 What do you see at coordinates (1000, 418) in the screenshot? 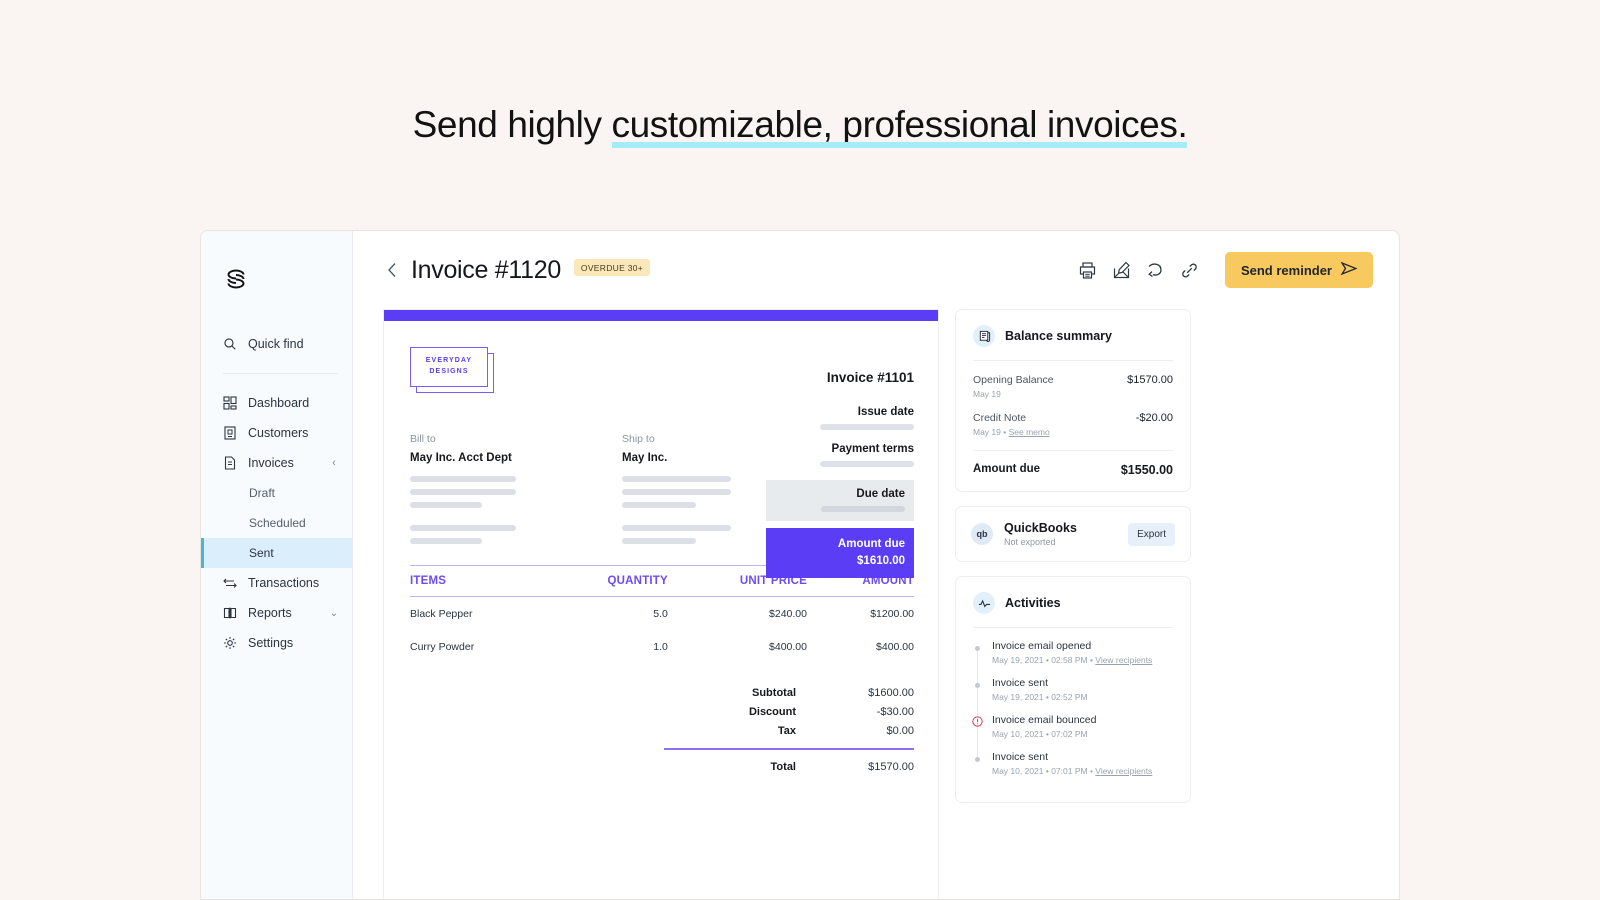
I see `balance-row-name: Credit Note` at bounding box center [1000, 418].